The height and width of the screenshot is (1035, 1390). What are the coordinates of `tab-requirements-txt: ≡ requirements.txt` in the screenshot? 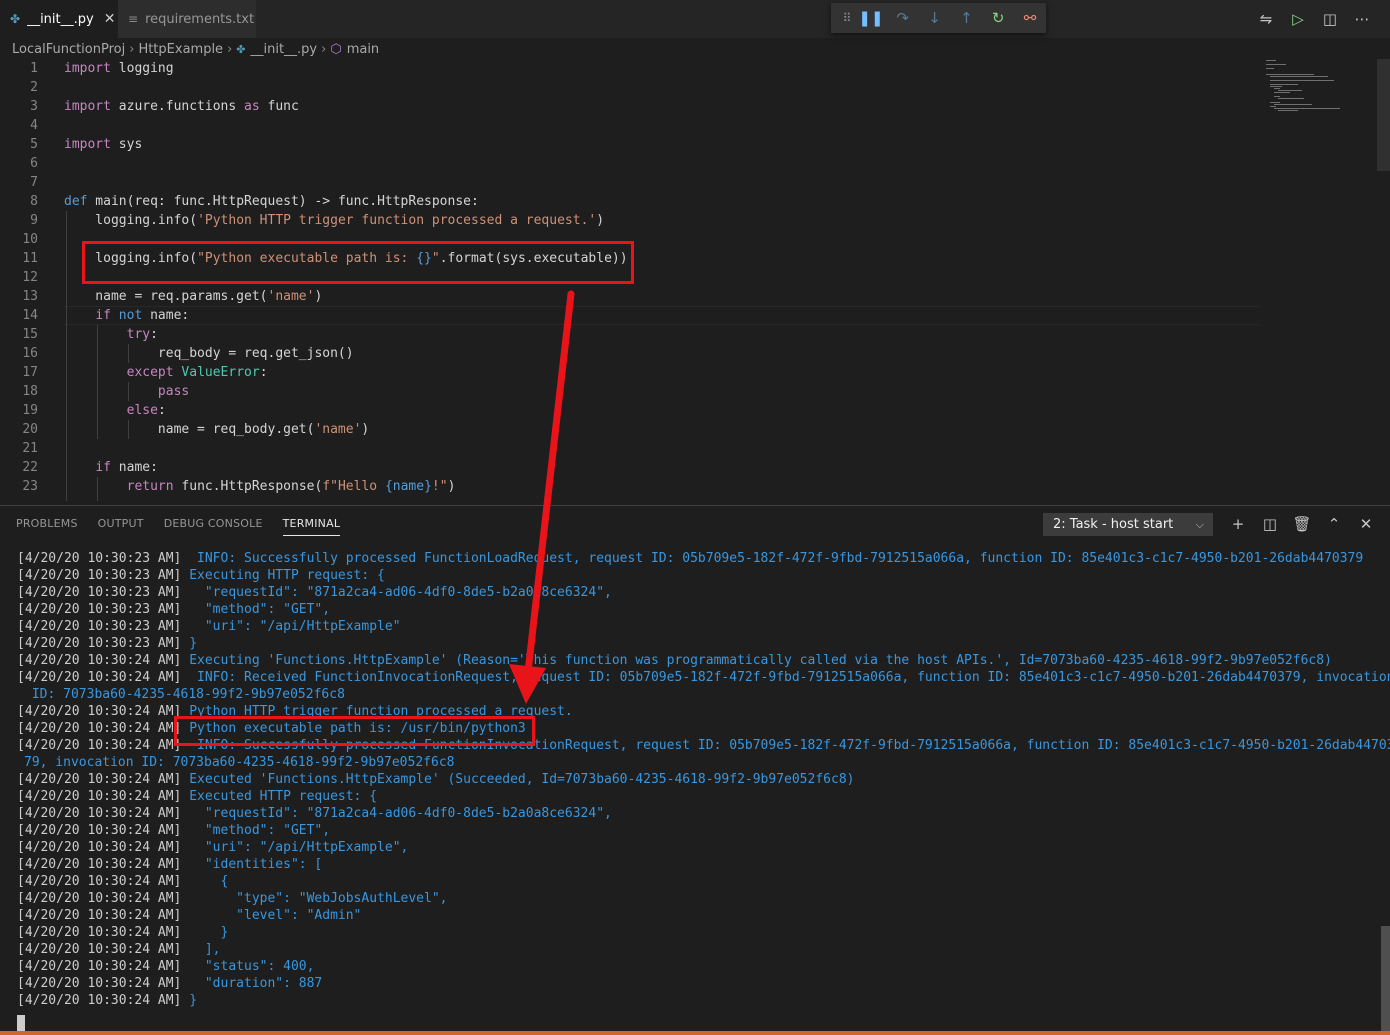 It's located at (187, 19).